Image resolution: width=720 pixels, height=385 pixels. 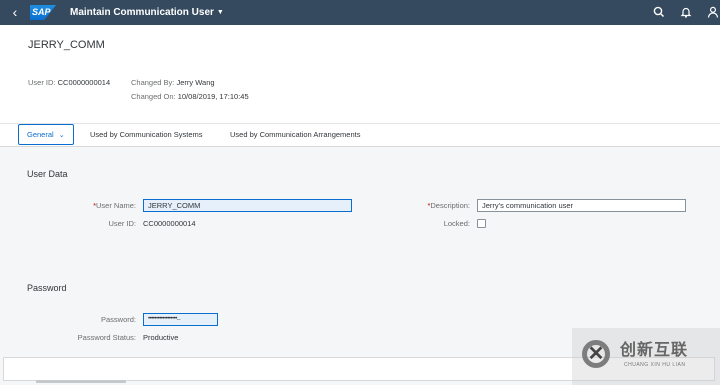 What do you see at coordinates (146, 135) in the screenshot?
I see `tab-used-by-communication-systems: Used by Communication Systems` at bounding box center [146, 135].